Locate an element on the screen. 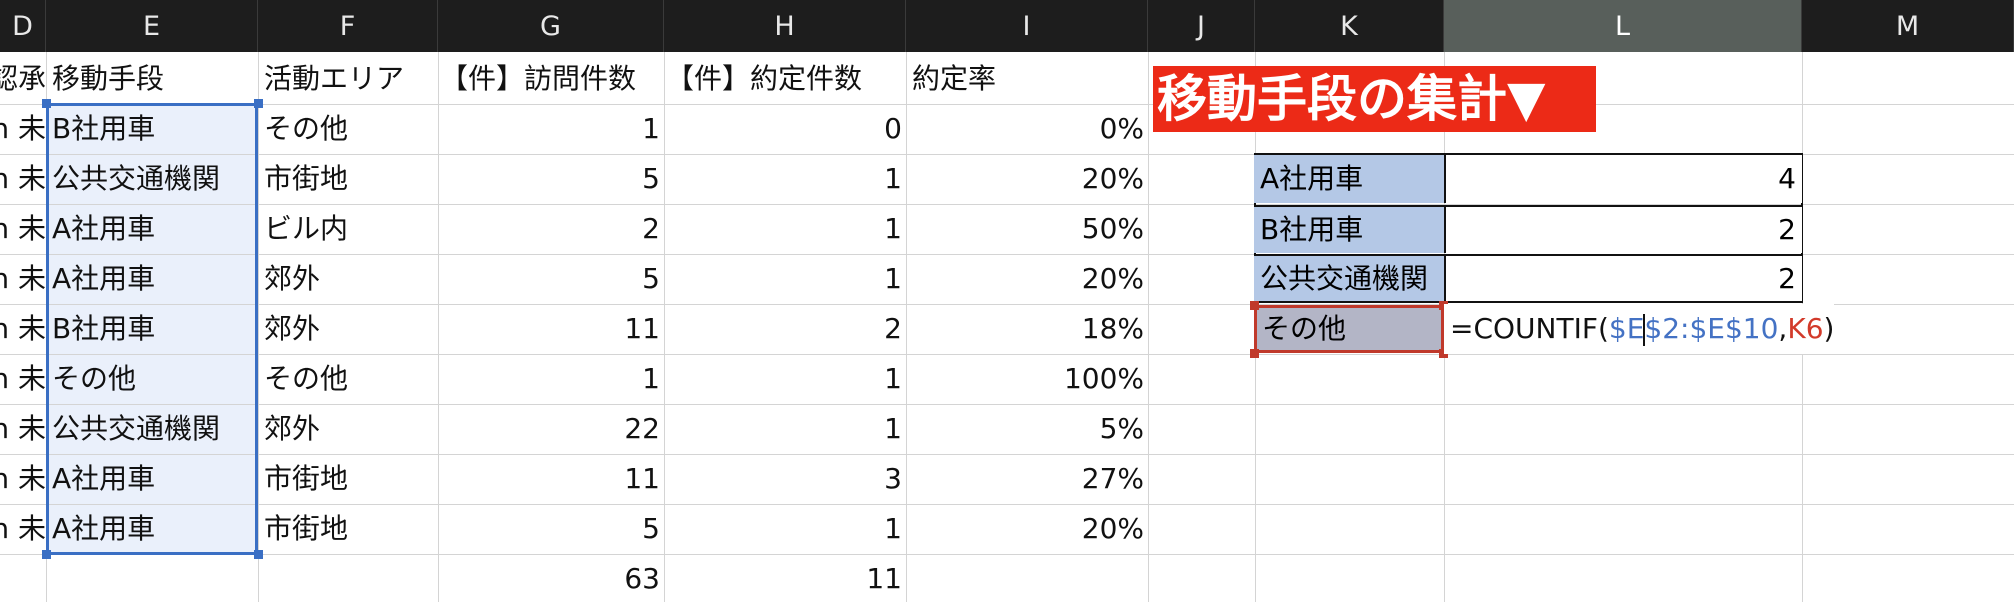 The width and height of the screenshot is (2014, 604). summary-value-c: 2 is located at coordinates (1623, 277).